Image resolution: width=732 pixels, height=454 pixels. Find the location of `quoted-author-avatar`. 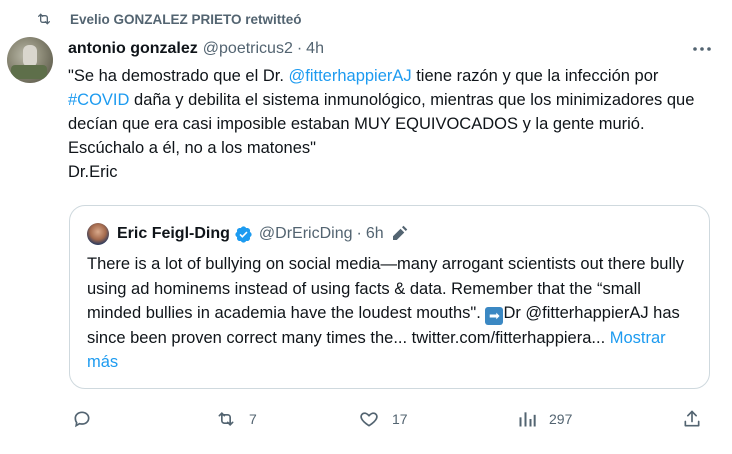

quoted-author-avatar is located at coordinates (98, 234).